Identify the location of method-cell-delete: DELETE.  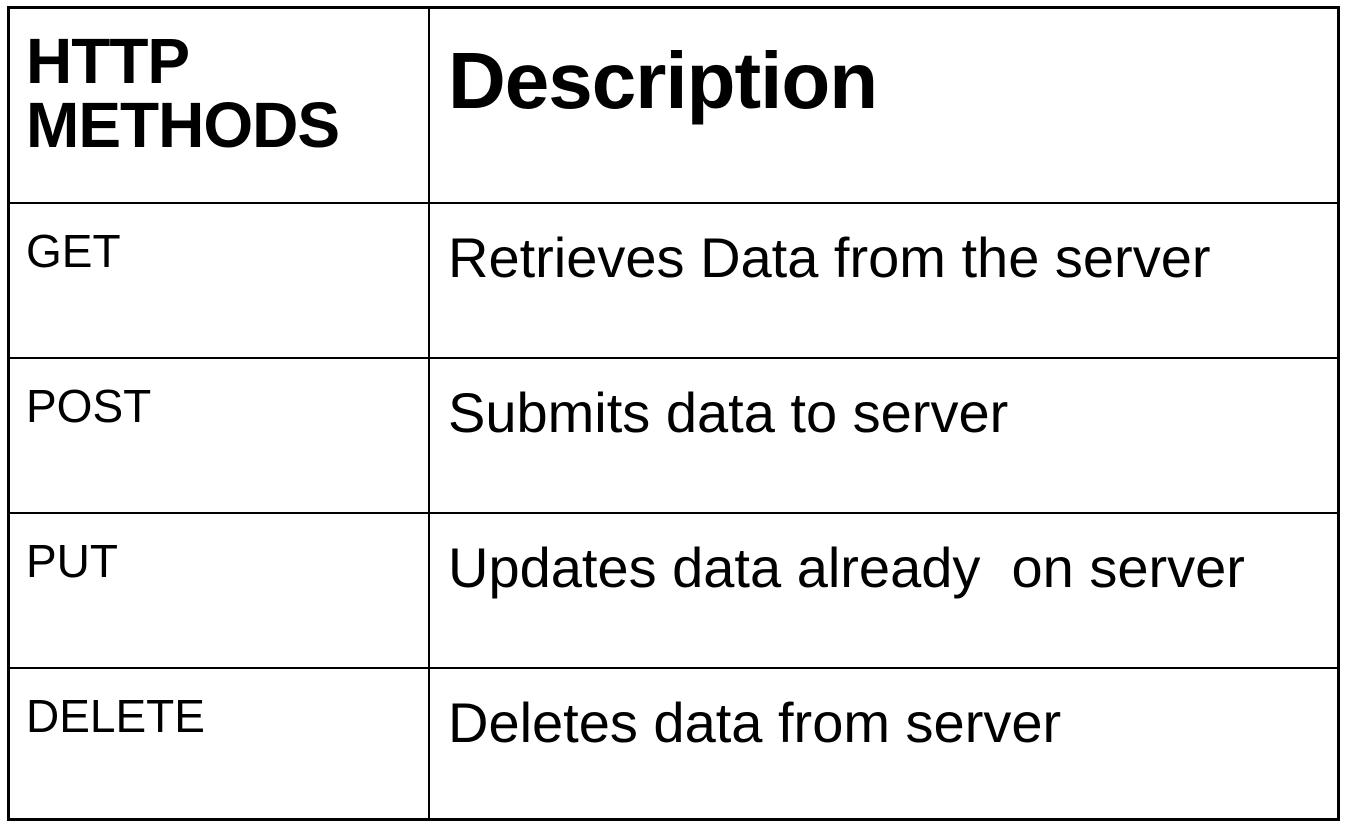
(220, 743).